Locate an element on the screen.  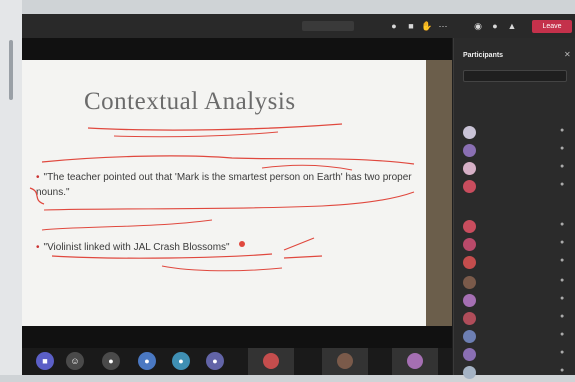
bottom-control-bar: ■ ☺ ● ● ● ● is located at coordinates (237, 361).